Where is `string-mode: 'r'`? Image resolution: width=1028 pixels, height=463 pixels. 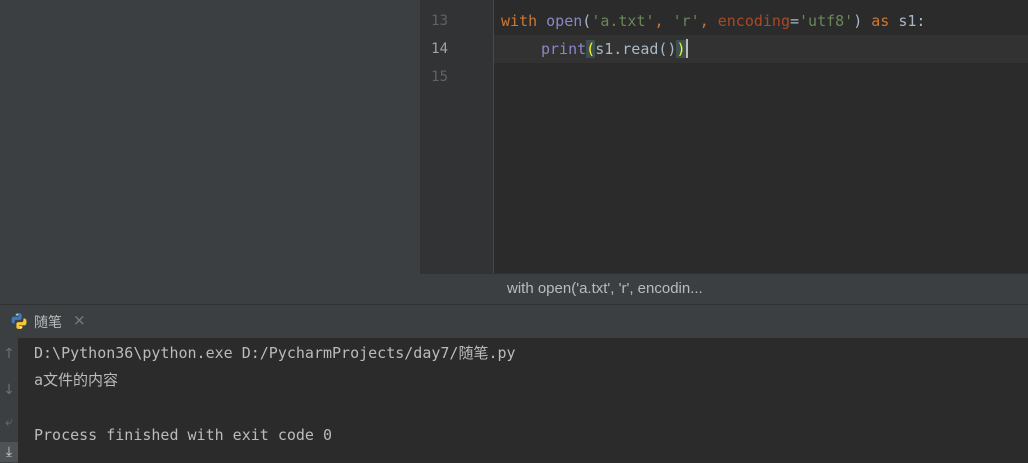 string-mode: 'r' is located at coordinates (686, 21).